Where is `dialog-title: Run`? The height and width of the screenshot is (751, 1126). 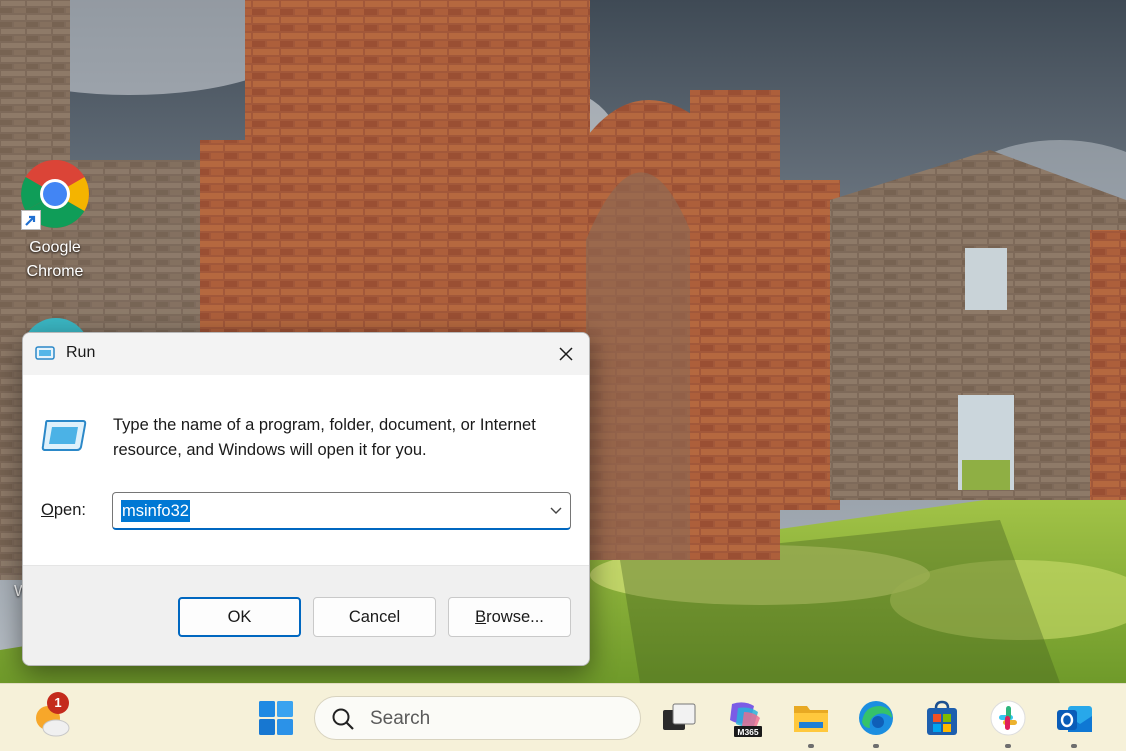 dialog-title: Run is located at coordinates (81, 352).